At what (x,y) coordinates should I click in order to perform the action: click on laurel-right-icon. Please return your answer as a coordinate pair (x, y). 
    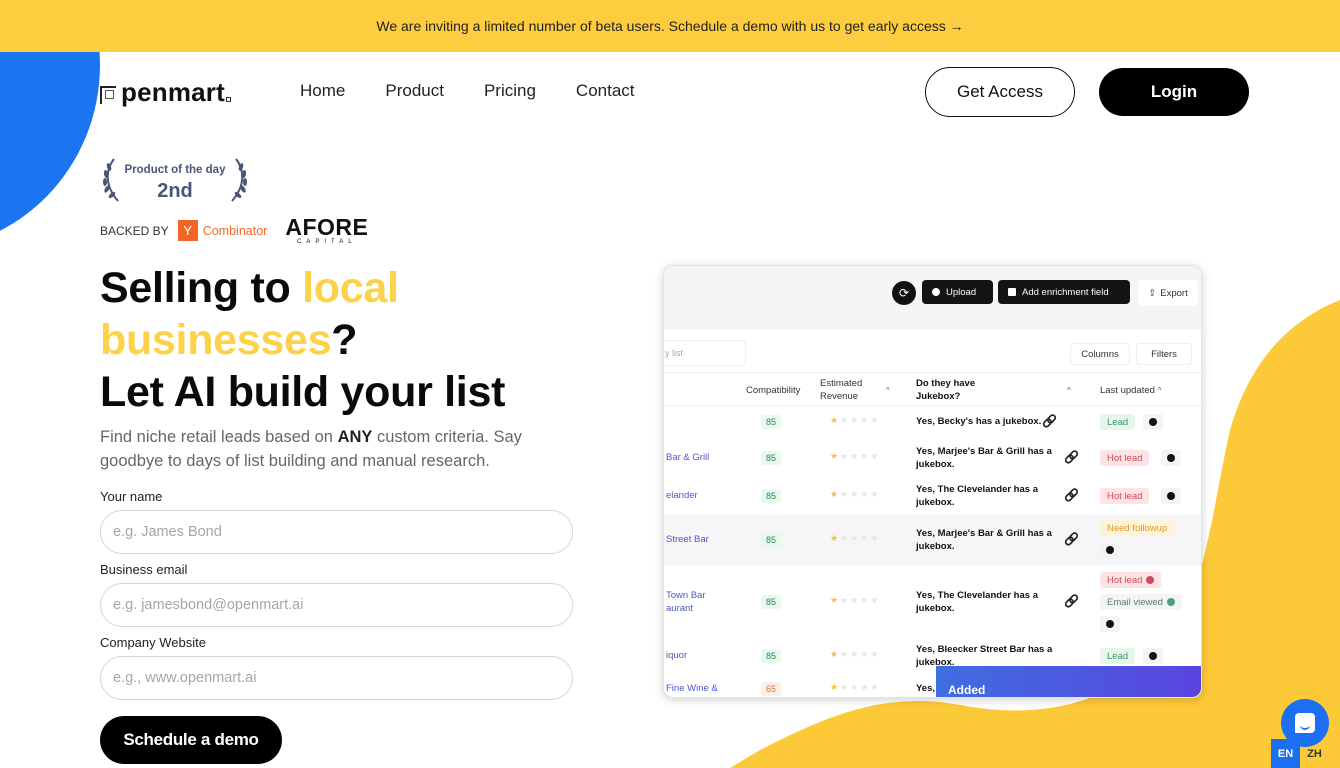
    Looking at the image, I should click on (239, 180).